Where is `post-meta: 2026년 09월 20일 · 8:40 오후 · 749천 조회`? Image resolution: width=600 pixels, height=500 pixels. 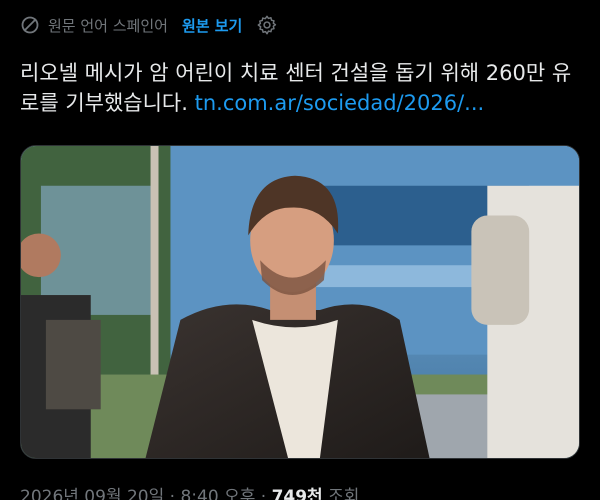
post-meta: 2026년 09월 20일 · 8:40 오후 · 749천 조회 is located at coordinates (189, 491).